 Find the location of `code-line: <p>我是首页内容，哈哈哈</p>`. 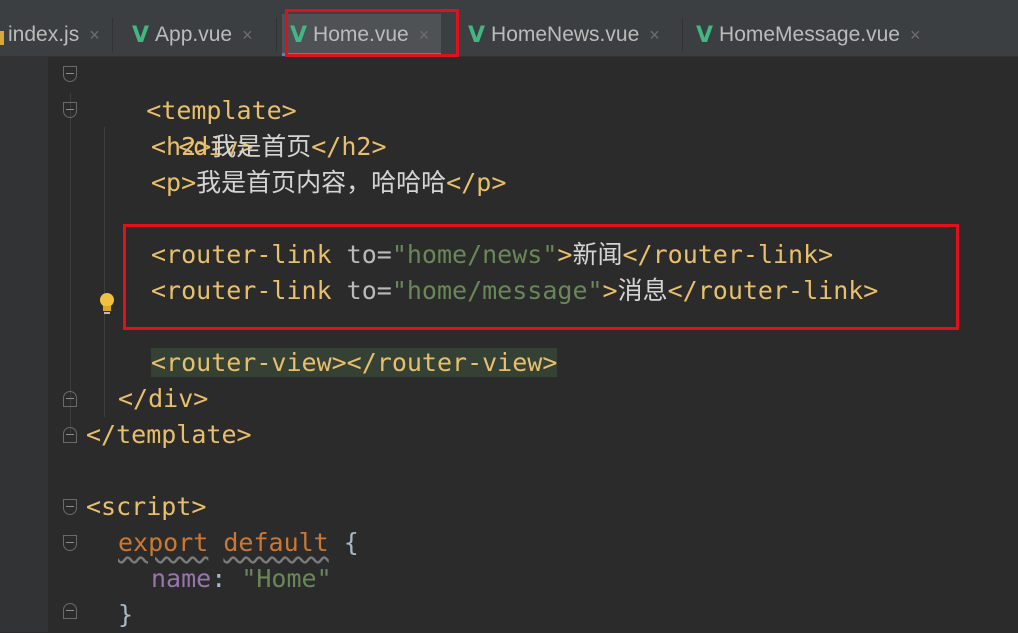

code-line: <p>我是首页内容，哈哈哈</p> is located at coordinates (328, 183).